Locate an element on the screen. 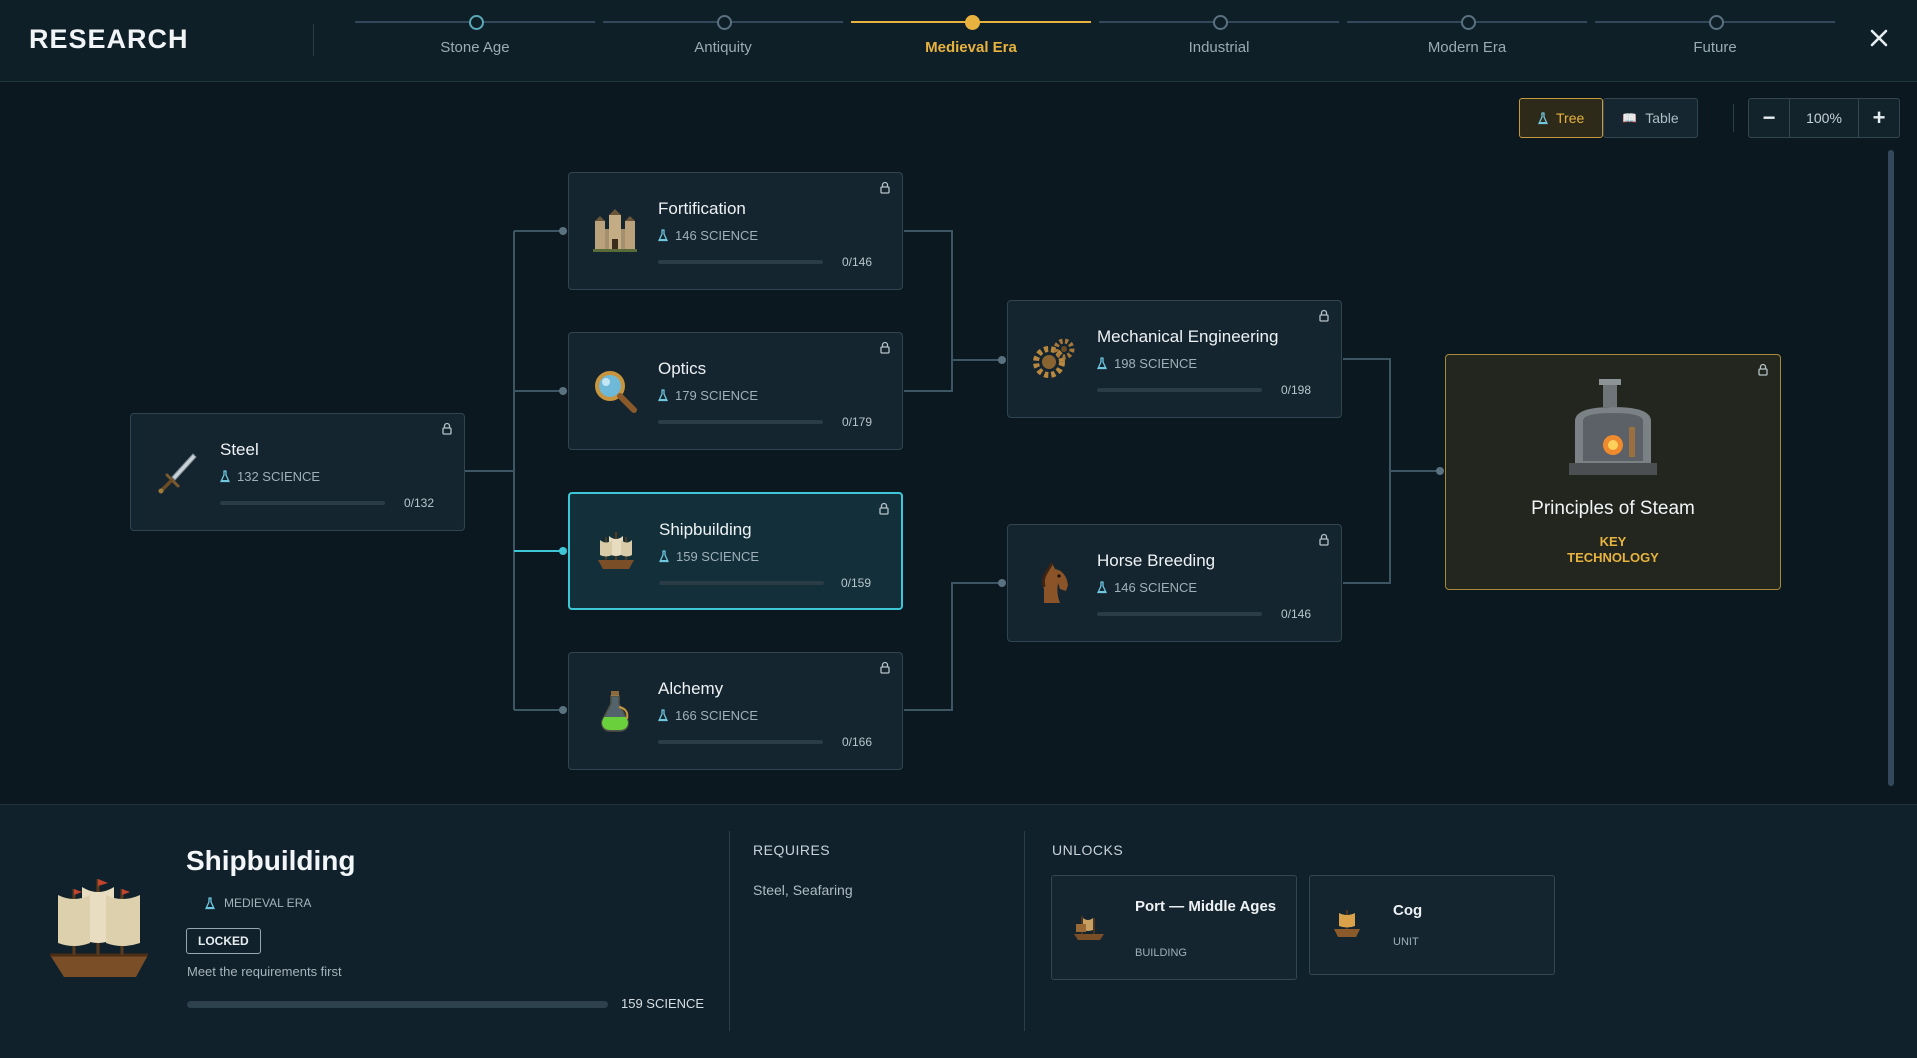 Image resolution: width=1917 pixels, height=1058 pixels. tech-cost-label: 132 SCIENCE is located at coordinates (279, 476).